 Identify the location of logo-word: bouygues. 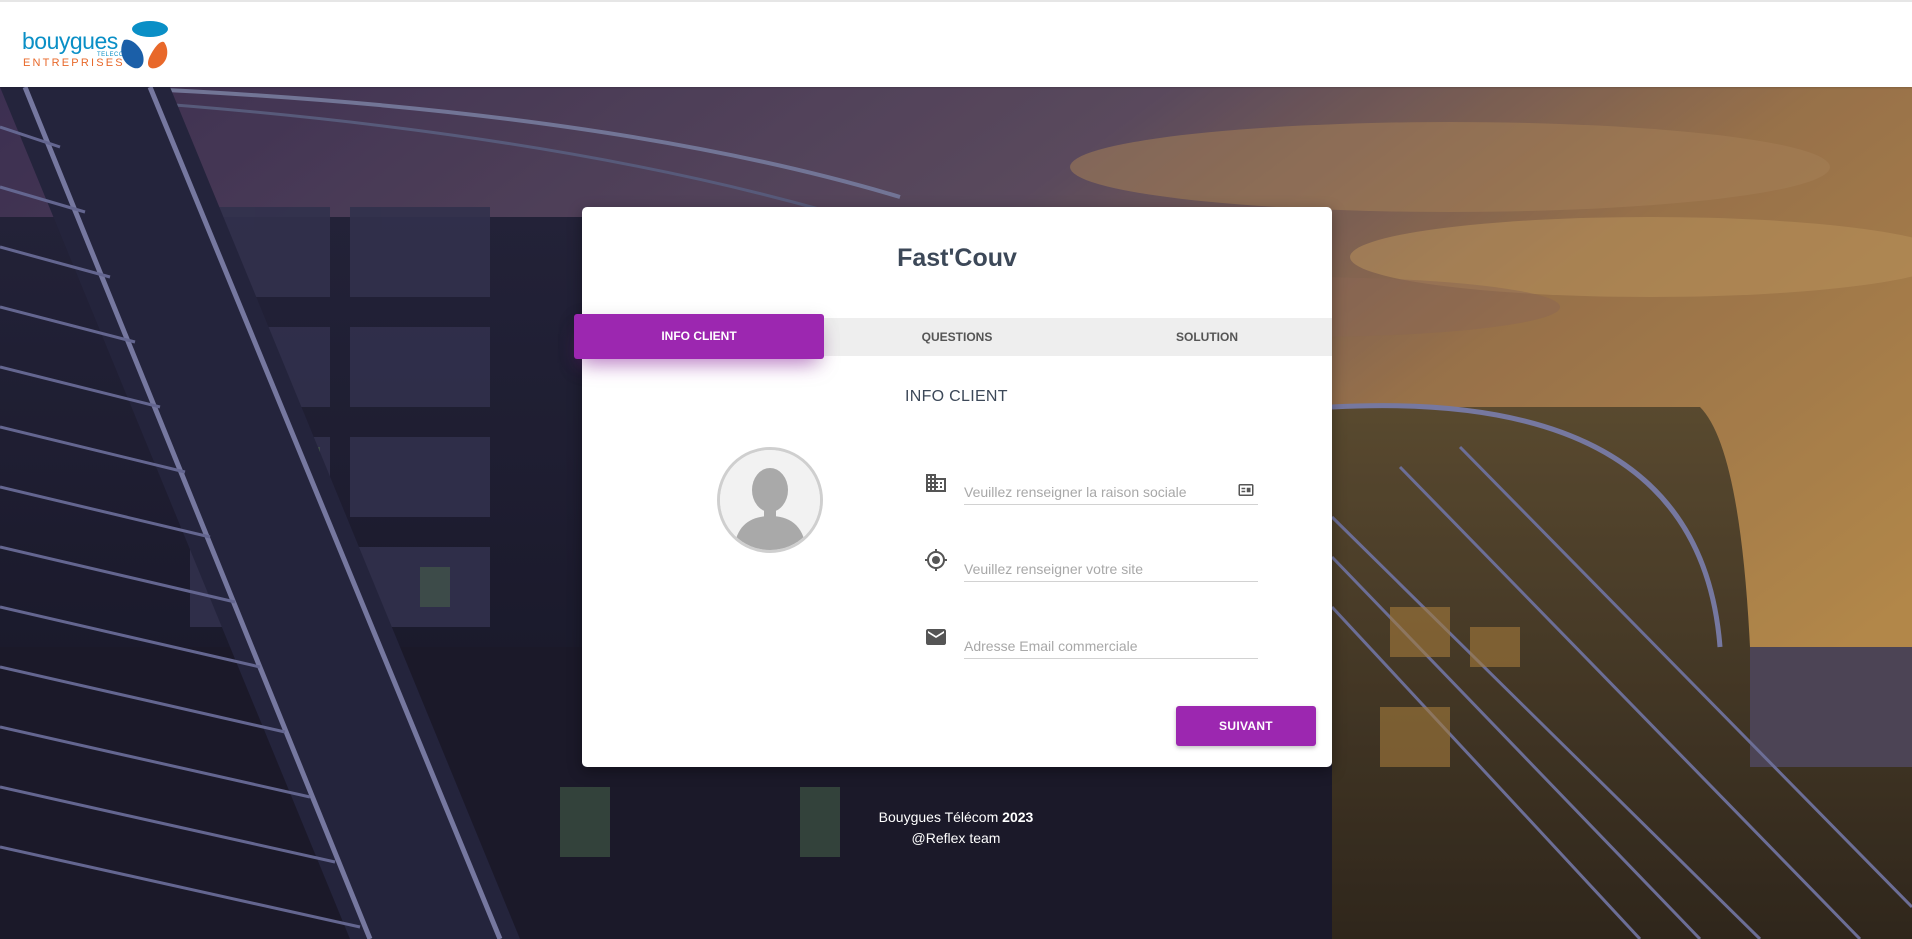
(70, 41).